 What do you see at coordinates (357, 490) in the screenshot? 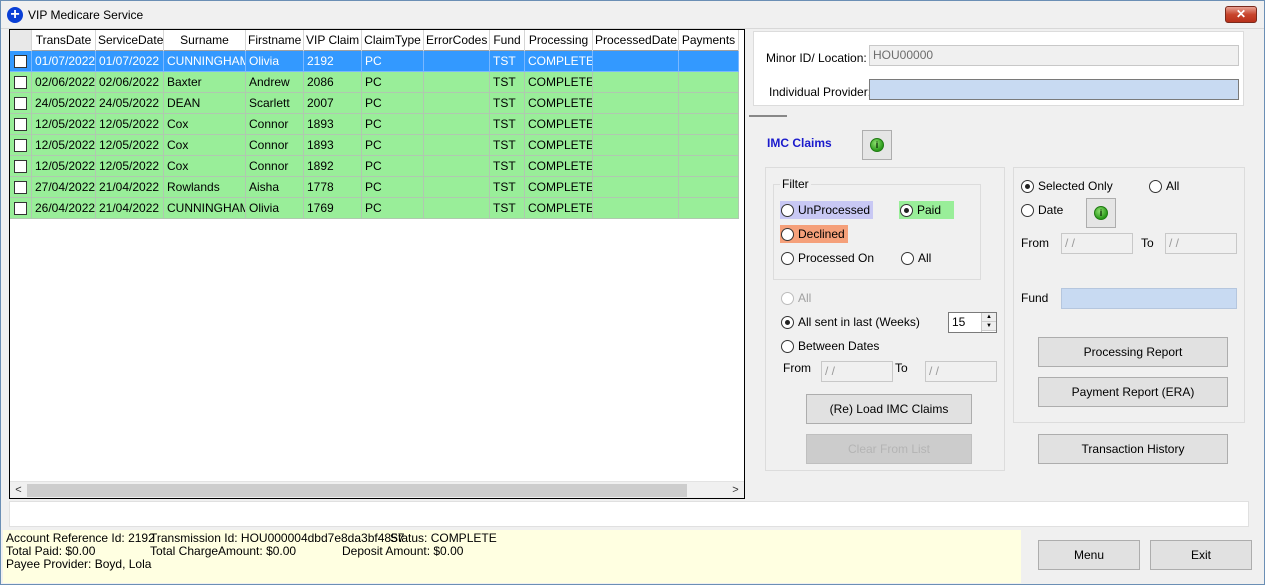
I see `scrollbar-thumb` at bounding box center [357, 490].